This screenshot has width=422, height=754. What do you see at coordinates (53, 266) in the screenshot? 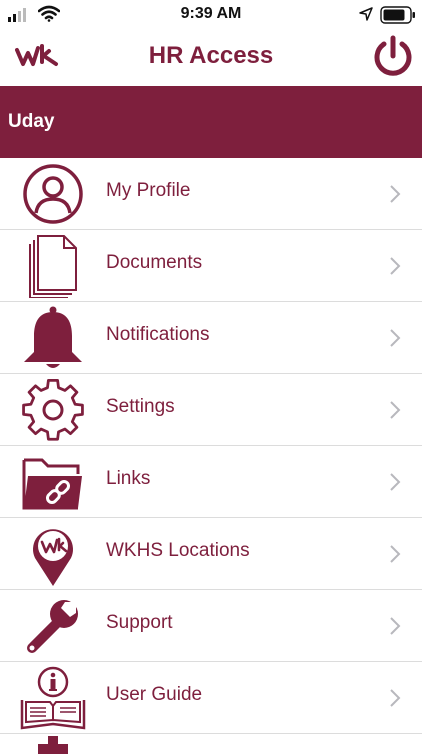
I see `documents-icon` at bounding box center [53, 266].